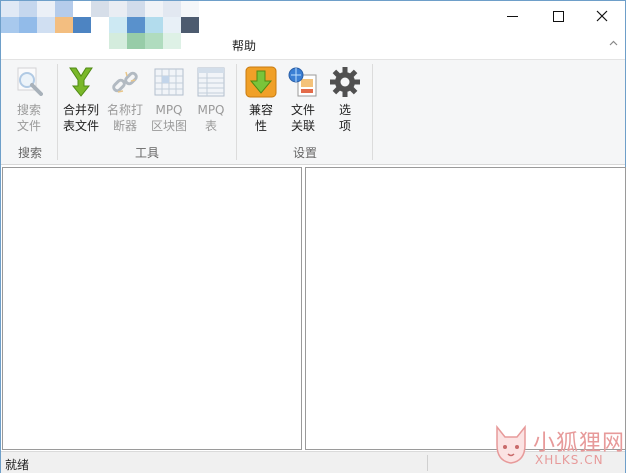  What do you see at coordinates (345, 101) in the screenshot?
I see `options-button: 选 项` at bounding box center [345, 101].